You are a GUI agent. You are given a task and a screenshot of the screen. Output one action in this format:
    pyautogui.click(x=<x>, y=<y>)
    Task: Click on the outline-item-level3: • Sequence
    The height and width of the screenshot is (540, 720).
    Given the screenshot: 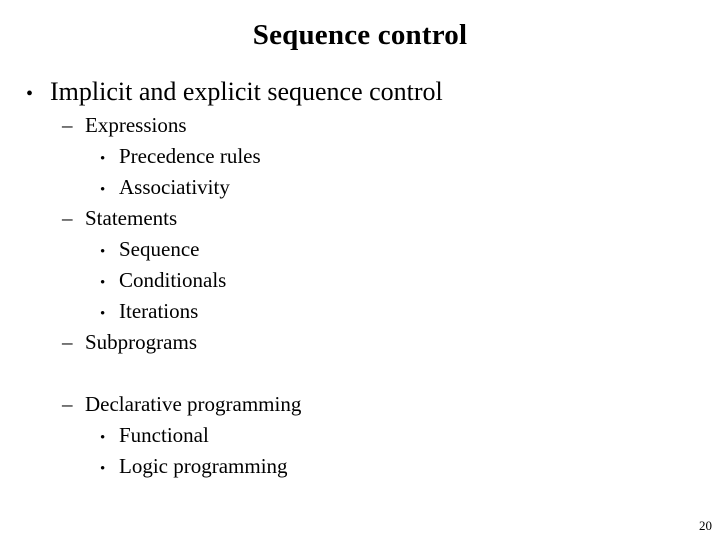 What is the action you would take?
    pyautogui.click(x=360, y=249)
    